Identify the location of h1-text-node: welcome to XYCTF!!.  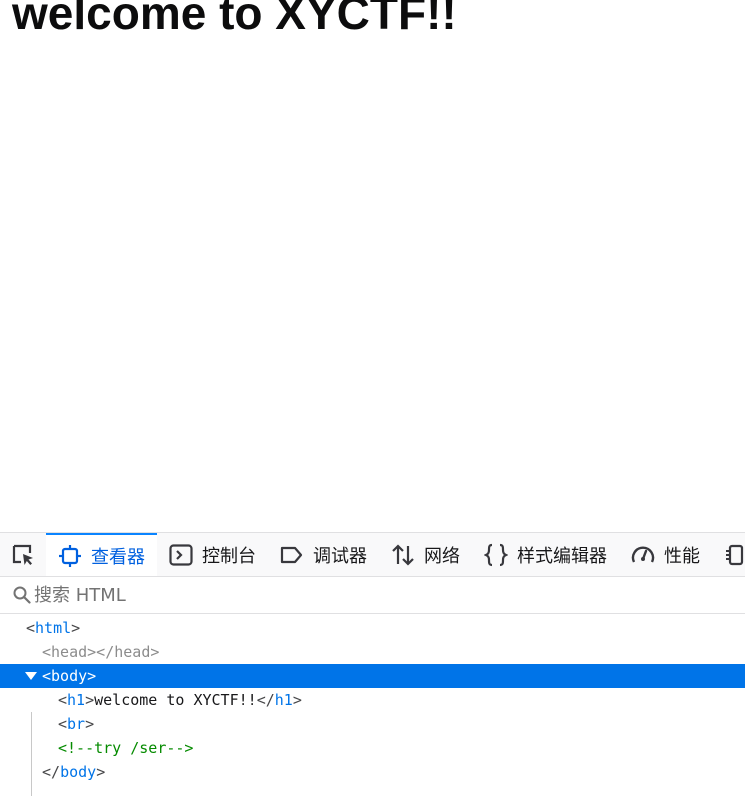
(175, 700).